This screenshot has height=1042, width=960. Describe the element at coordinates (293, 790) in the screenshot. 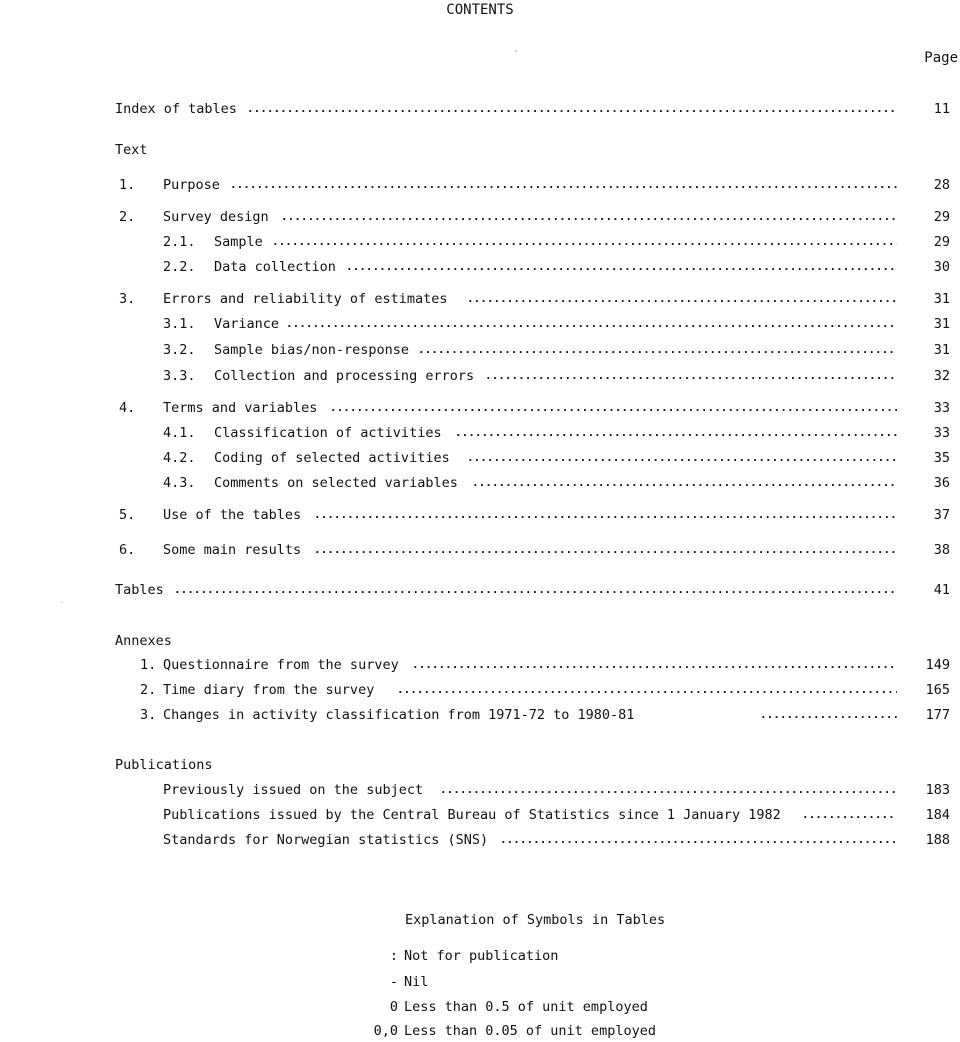

I see `toc-entry-label: Previously issued on the subject` at that location.